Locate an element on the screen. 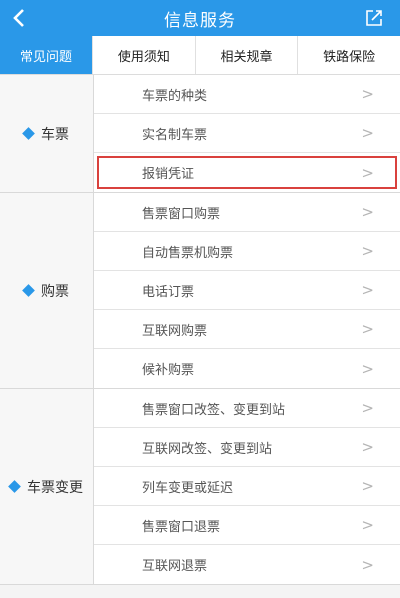 This screenshot has height=598, width=400. list-item-label: 售票窗口退票 is located at coordinates (181, 527).